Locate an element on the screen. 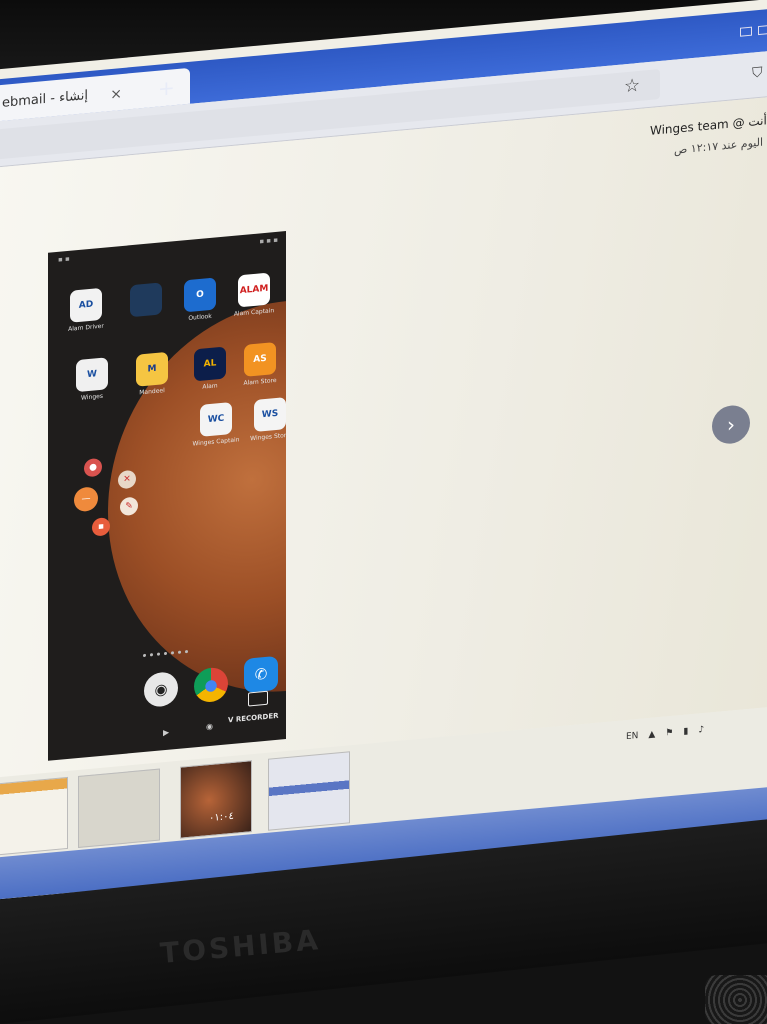 This screenshot has height=1024, width=767. floating-bubble-3: ▪ is located at coordinates (101, 527).